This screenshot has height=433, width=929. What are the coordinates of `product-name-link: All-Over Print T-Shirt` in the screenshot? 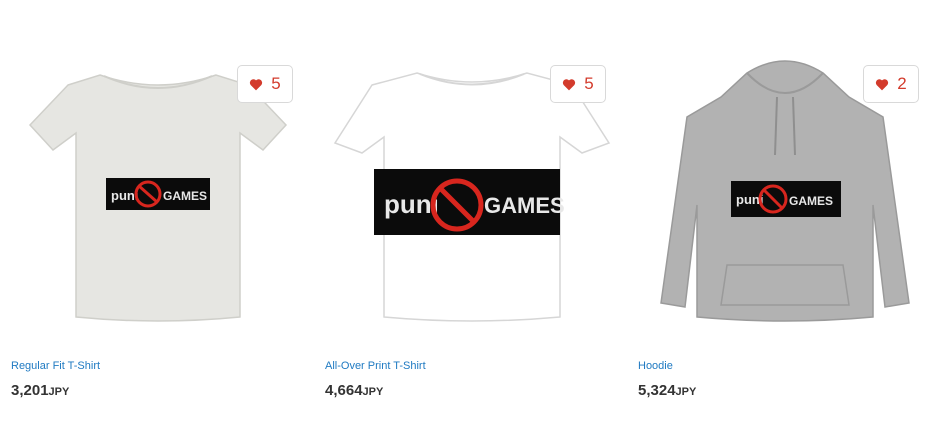 It's located at (375, 366).